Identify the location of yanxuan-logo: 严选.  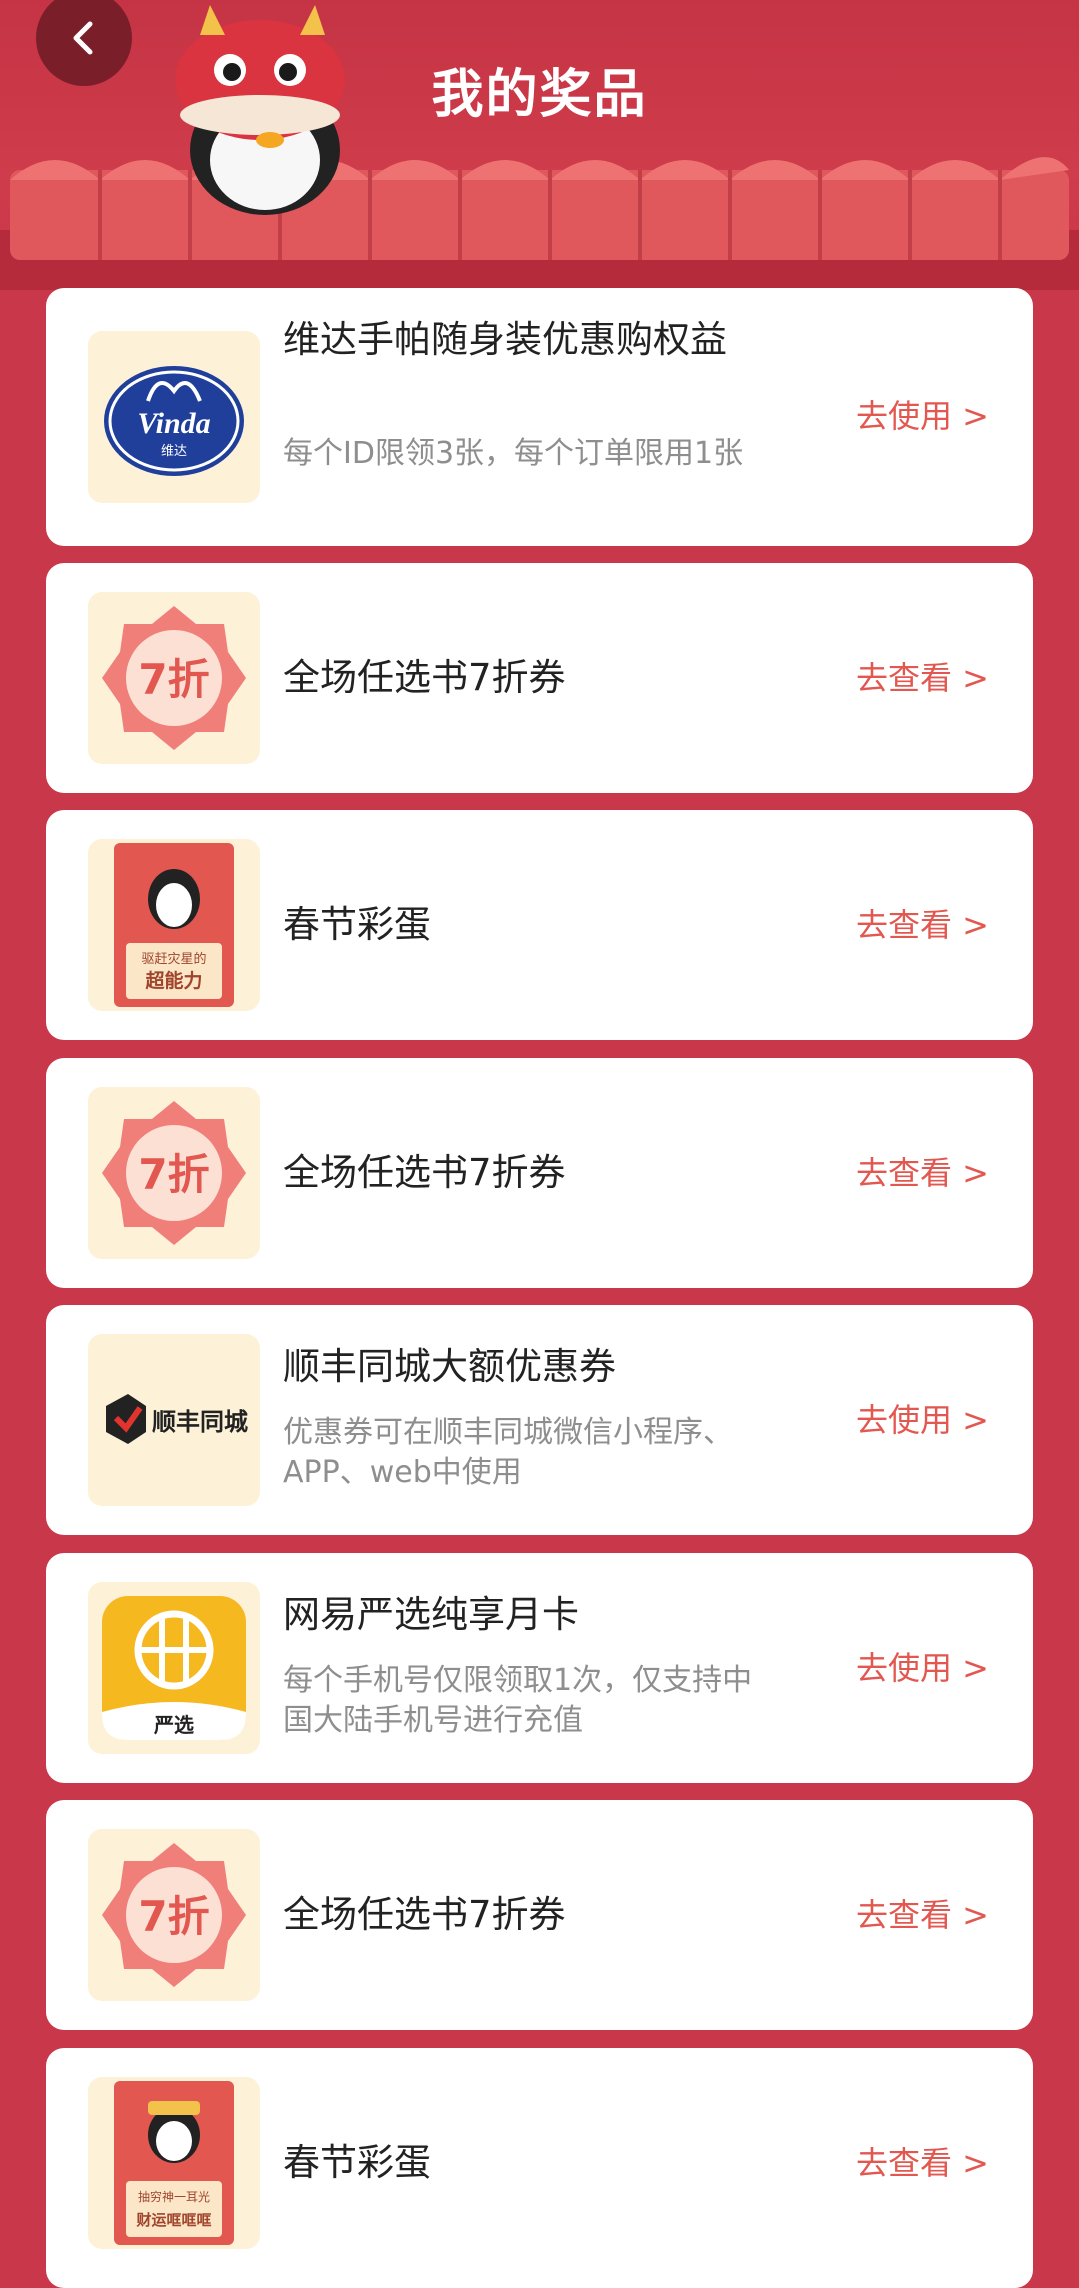
(174, 1668).